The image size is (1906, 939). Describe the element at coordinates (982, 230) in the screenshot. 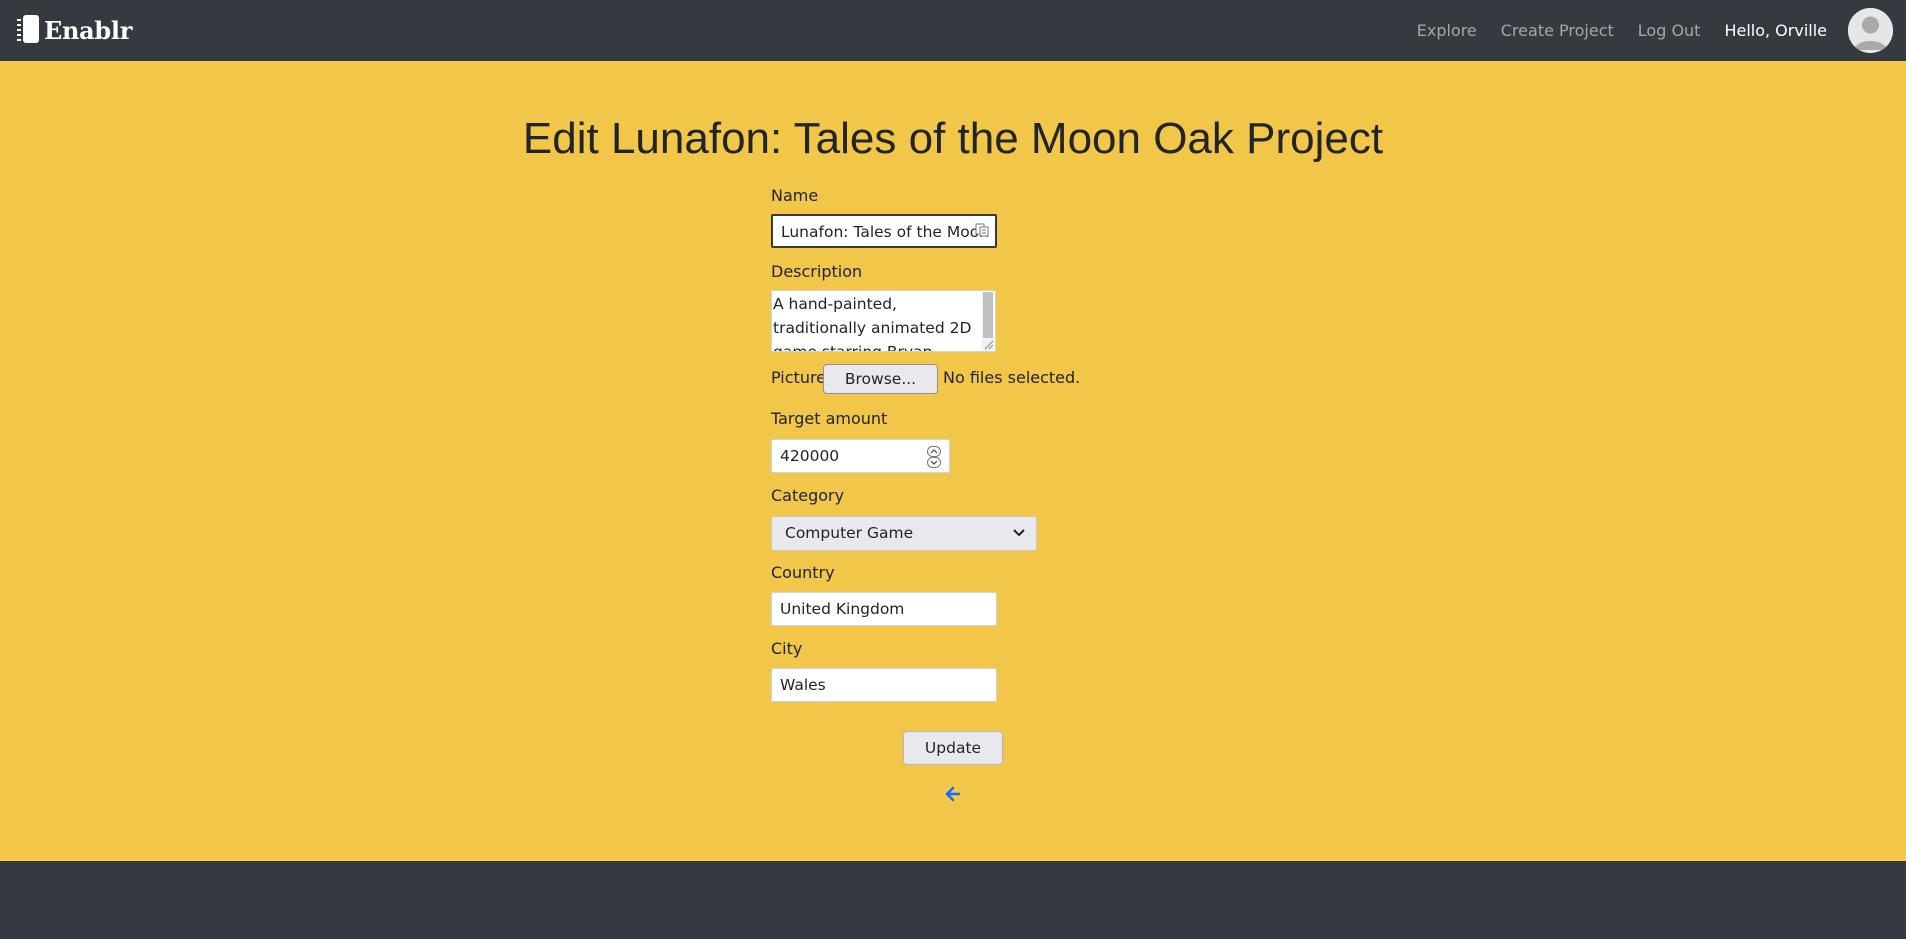

I see `autofill-icon` at that location.